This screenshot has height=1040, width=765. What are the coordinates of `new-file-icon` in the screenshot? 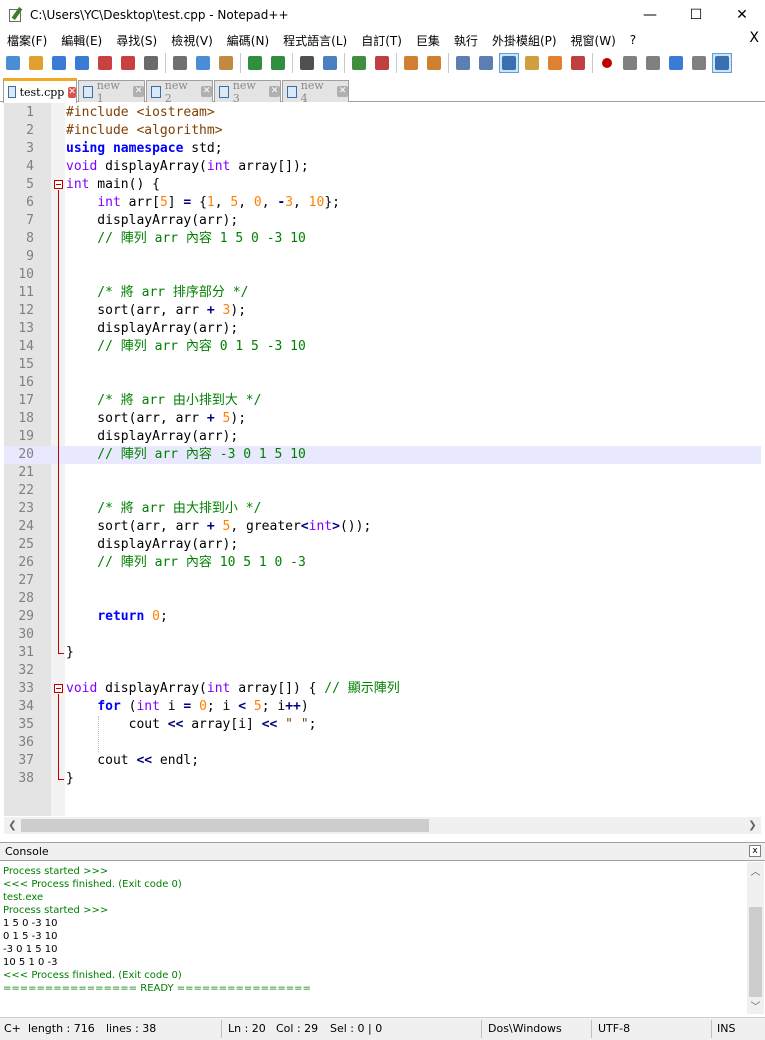 It's located at (13, 63).